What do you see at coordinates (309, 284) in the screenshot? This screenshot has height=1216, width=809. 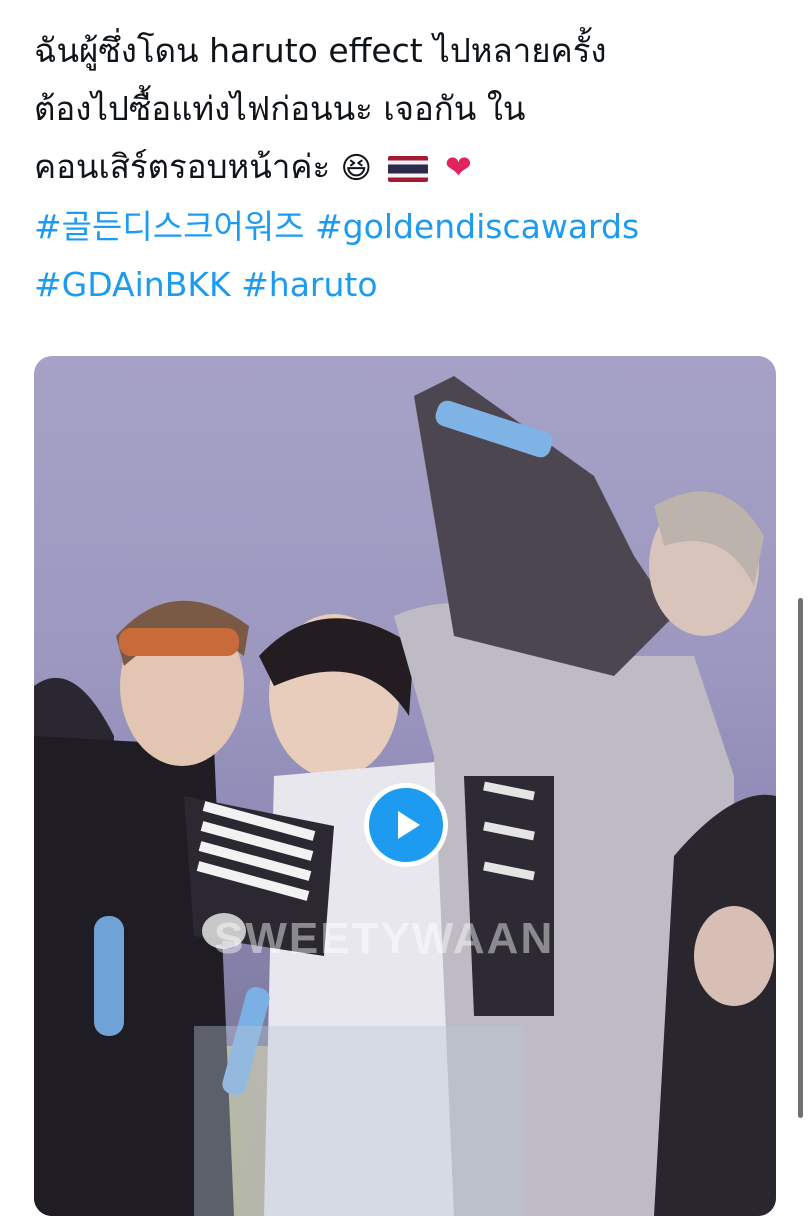 I see `hashtag-link: #haruto` at bounding box center [309, 284].